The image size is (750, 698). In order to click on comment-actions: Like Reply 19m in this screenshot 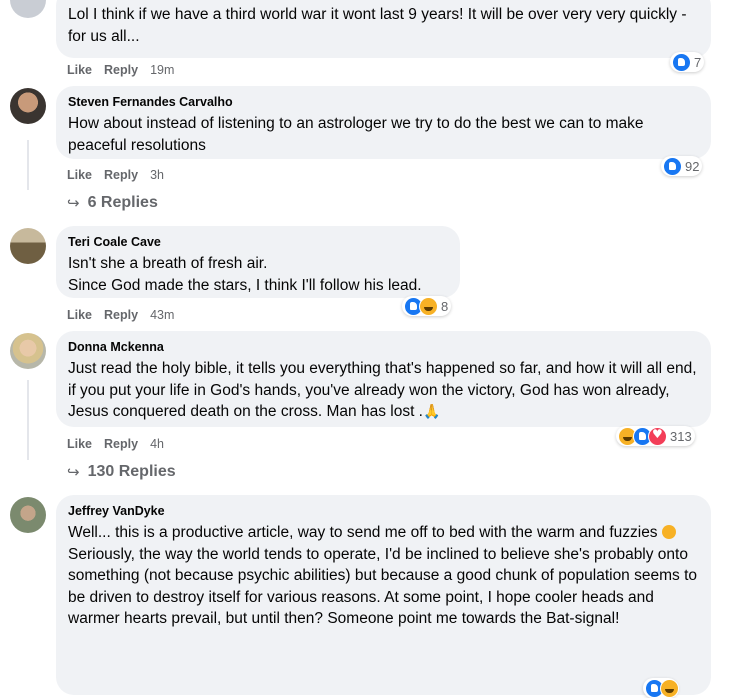, I will do `click(120, 70)`.